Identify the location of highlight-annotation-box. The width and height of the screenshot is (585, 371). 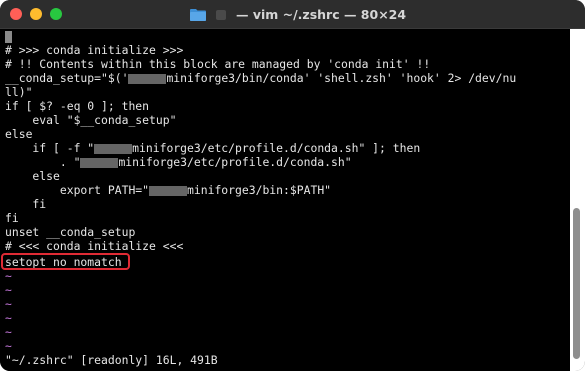
(65, 261).